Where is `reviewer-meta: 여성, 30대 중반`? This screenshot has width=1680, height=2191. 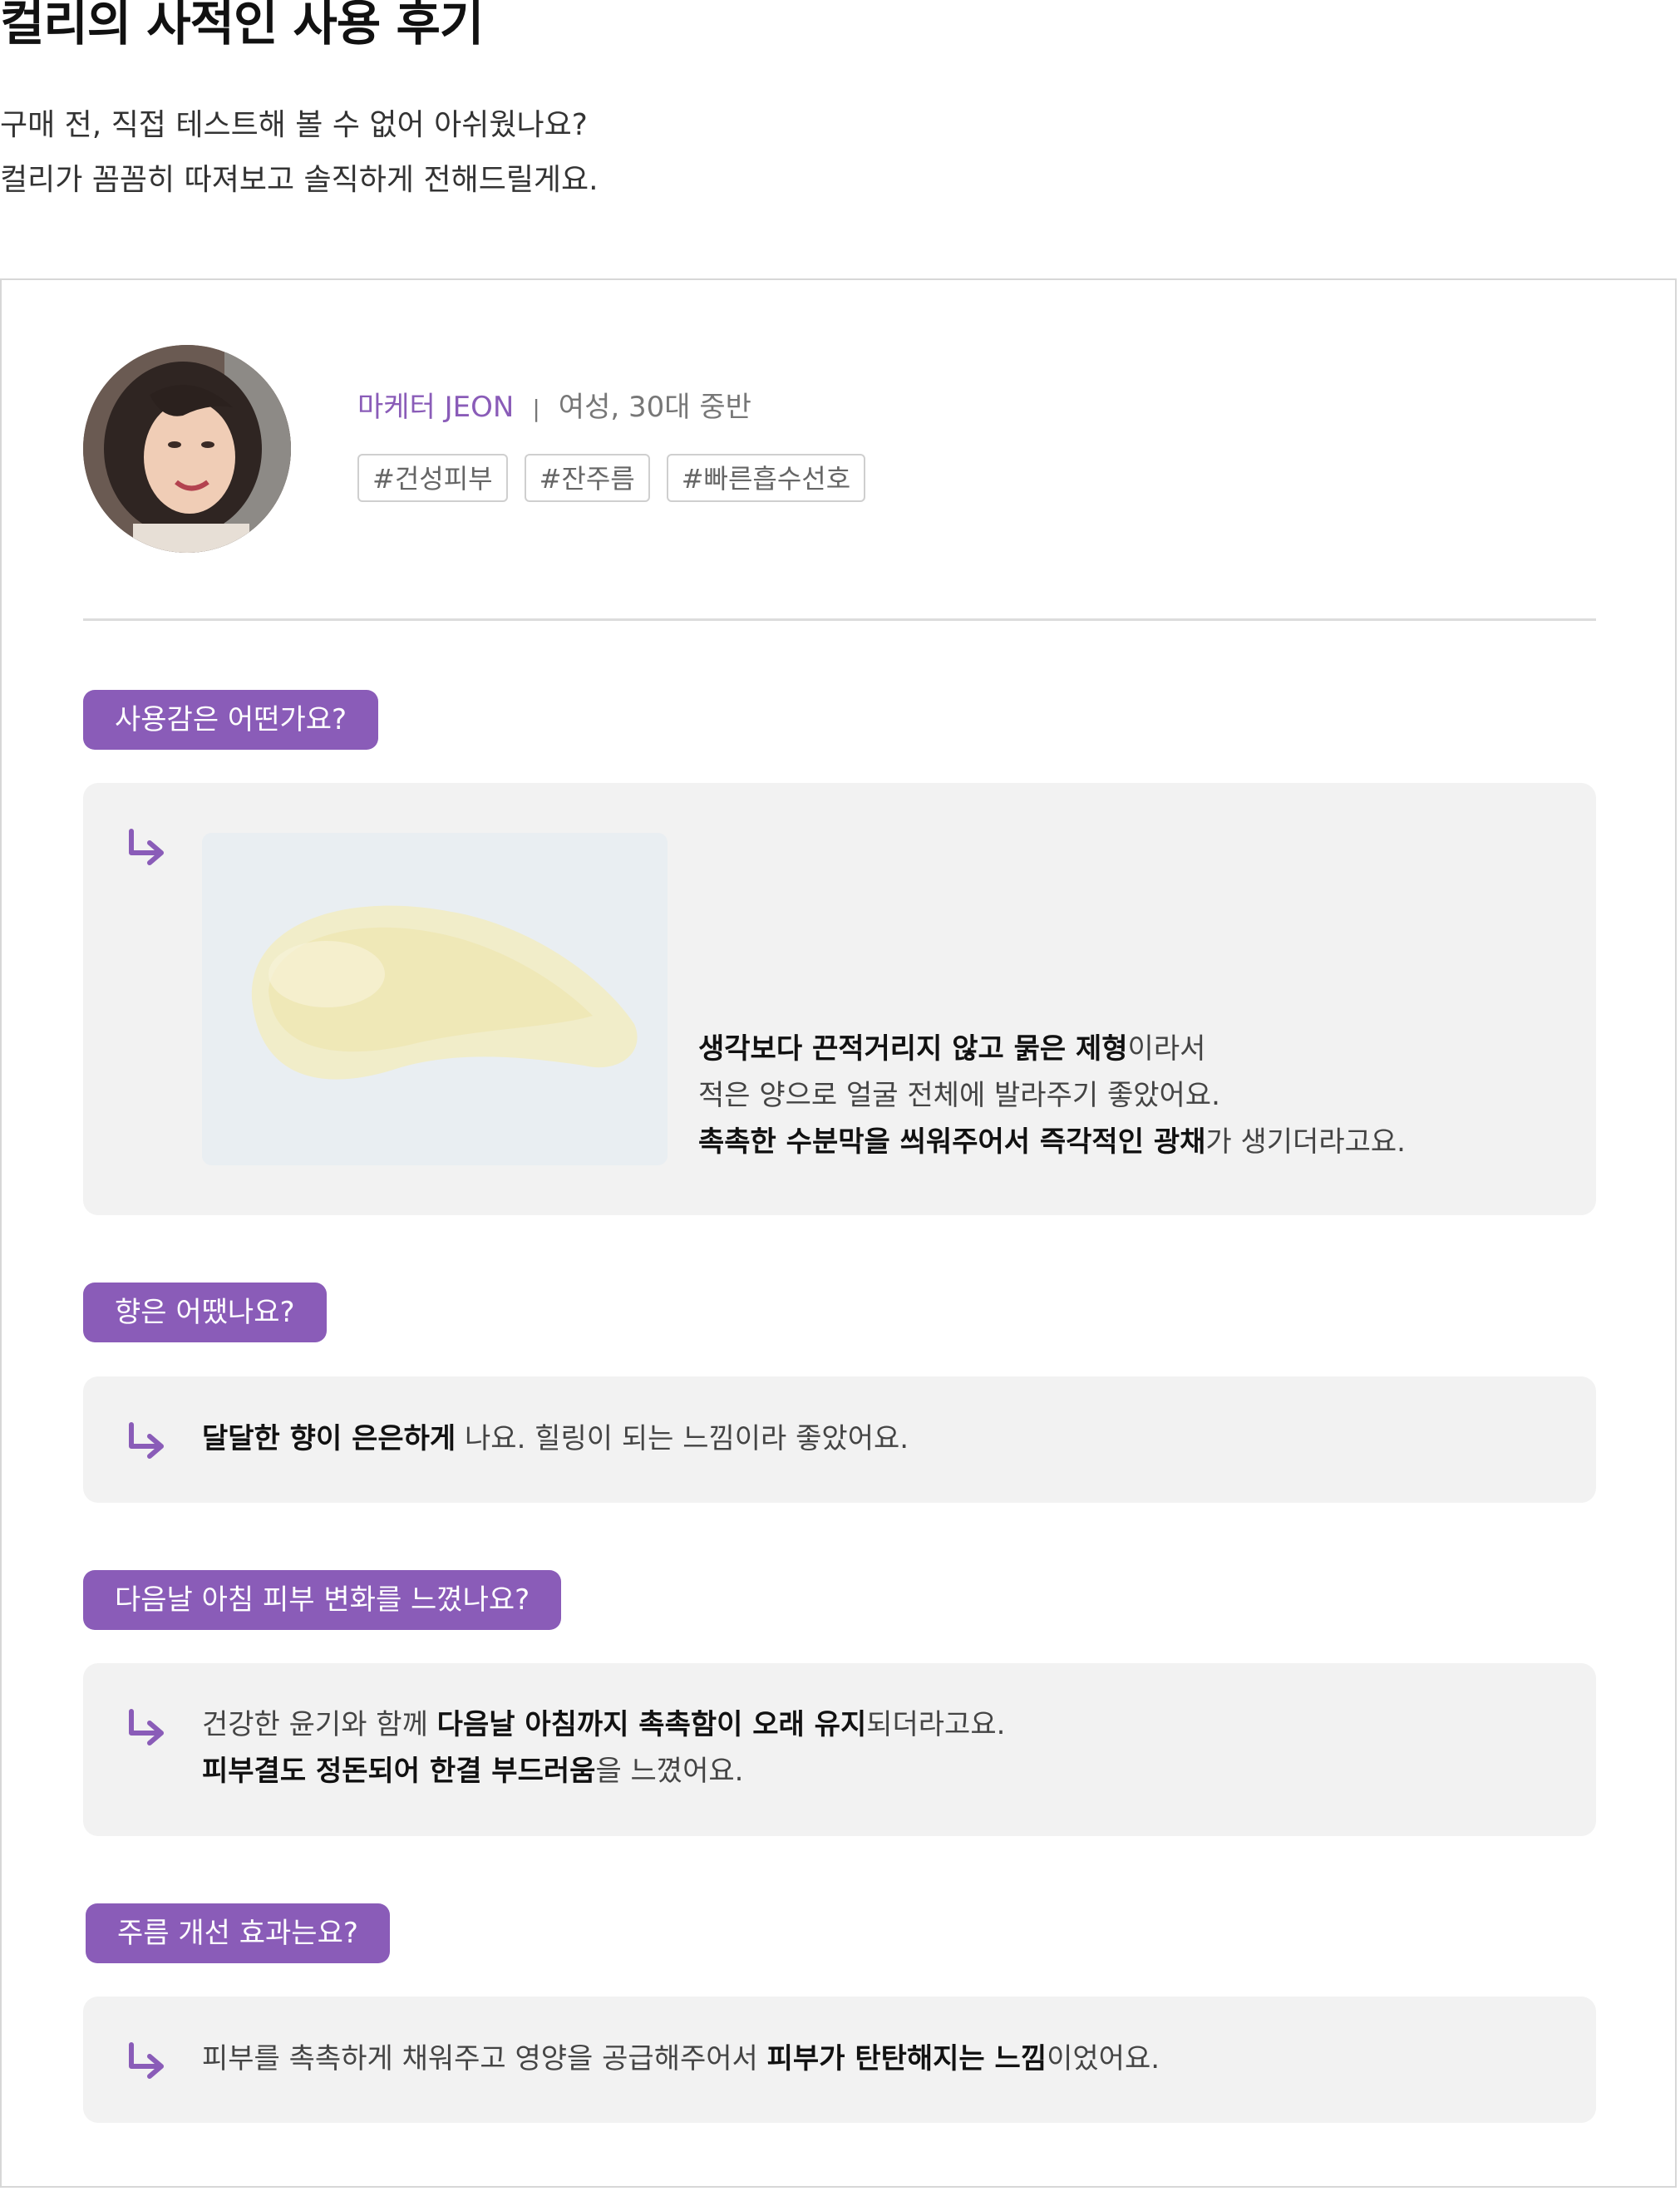
reviewer-meta: 여성, 30대 중반 is located at coordinates (654, 407).